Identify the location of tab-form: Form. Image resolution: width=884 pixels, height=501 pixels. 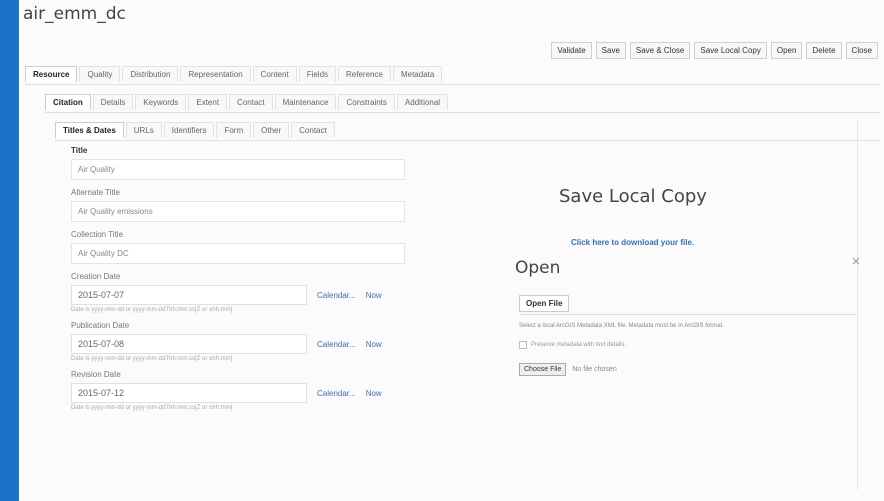
(234, 130).